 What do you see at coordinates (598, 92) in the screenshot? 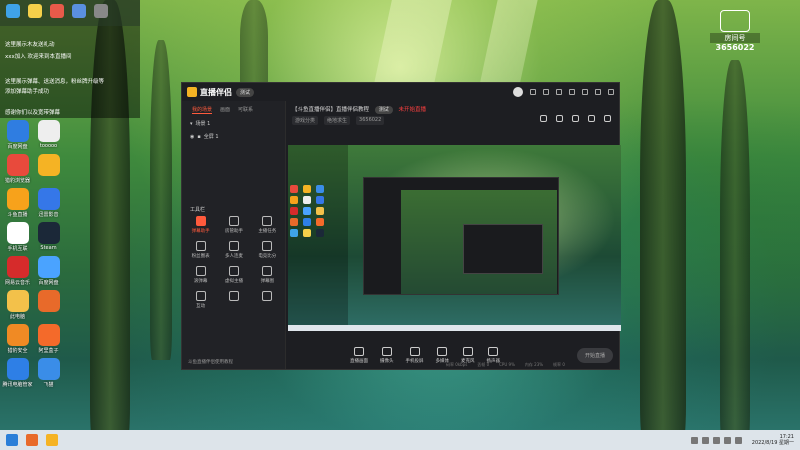
I see `maximize-icon` at bounding box center [598, 92].